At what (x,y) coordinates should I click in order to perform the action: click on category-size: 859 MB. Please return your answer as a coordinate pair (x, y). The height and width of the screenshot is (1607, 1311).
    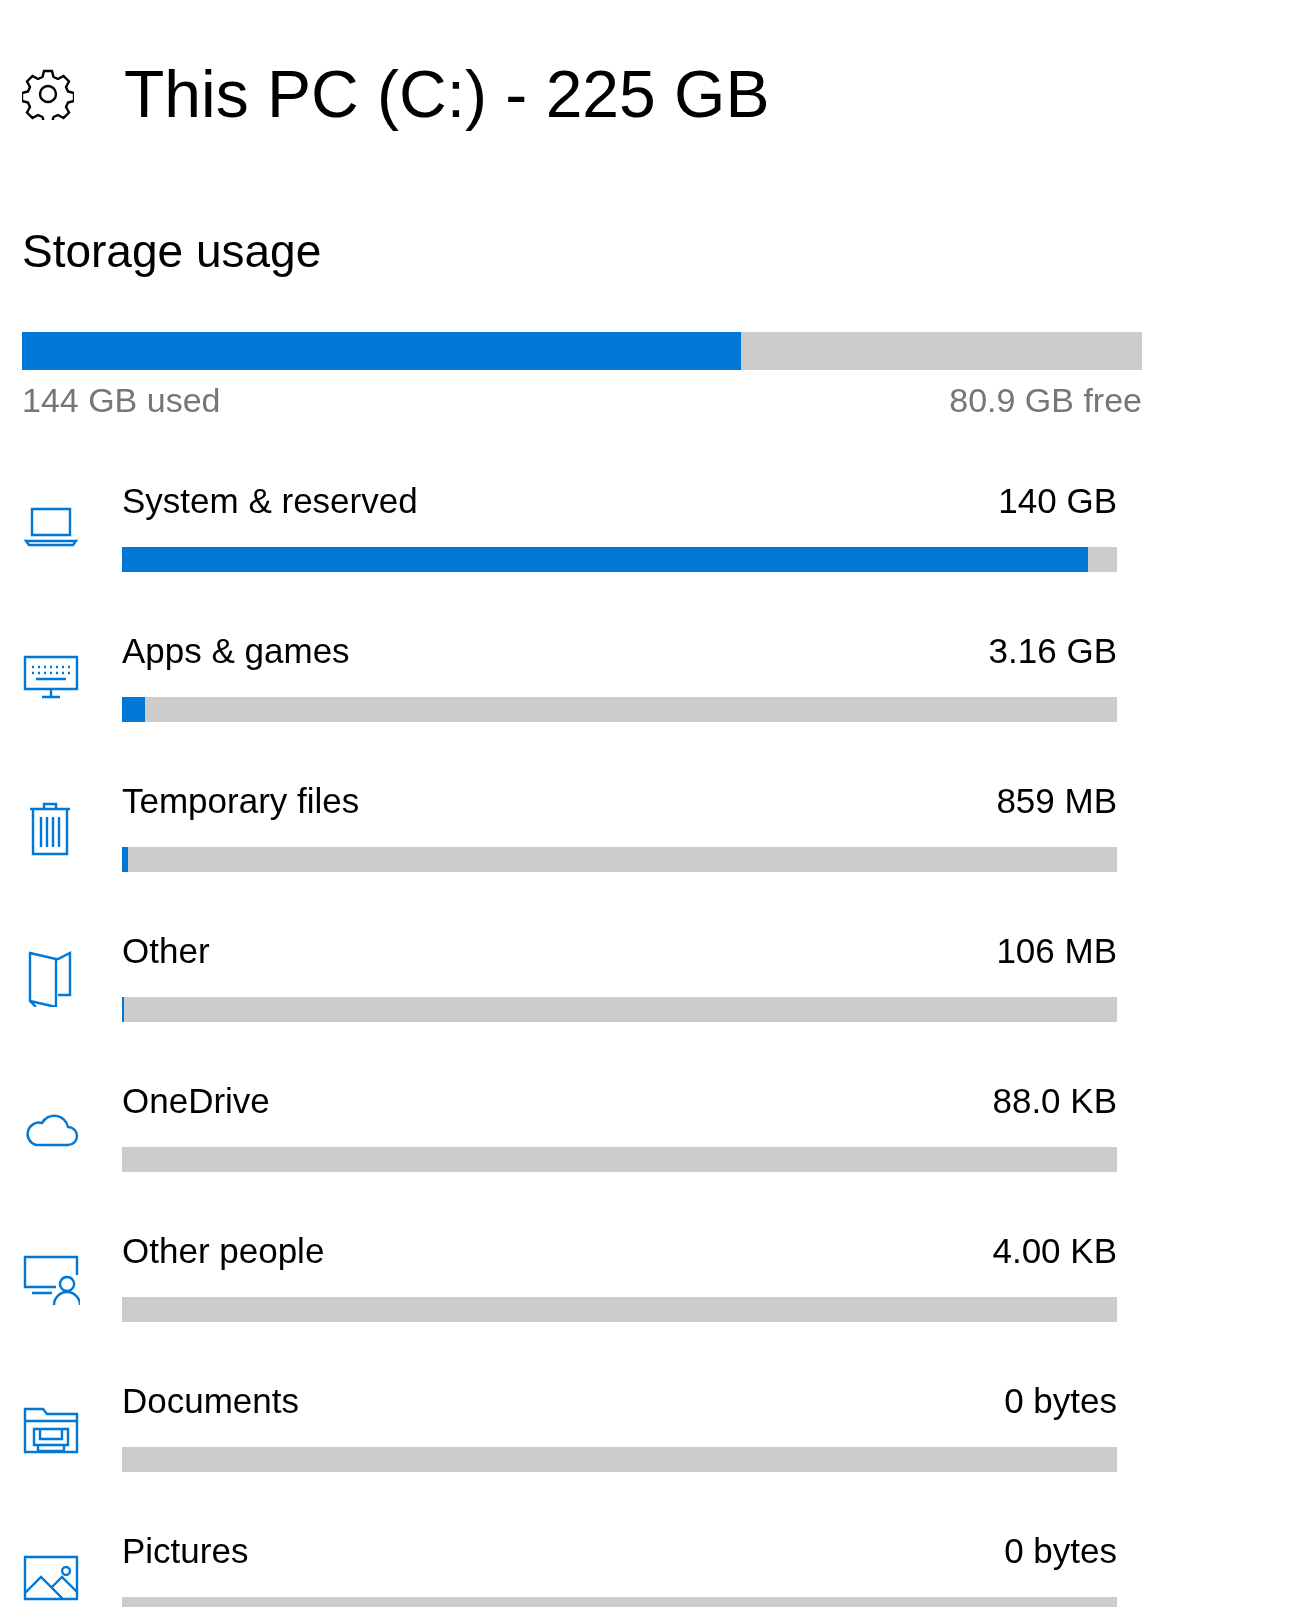
    Looking at the image, I should click on (1056, 801).